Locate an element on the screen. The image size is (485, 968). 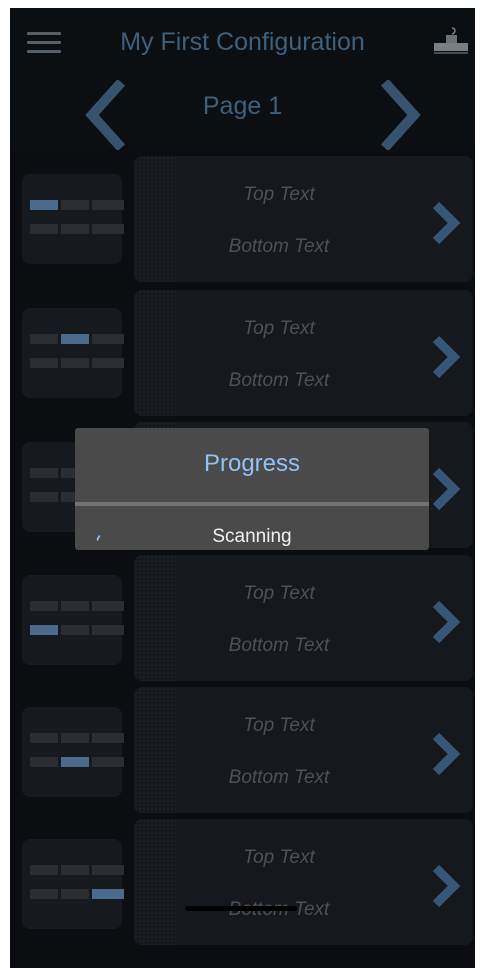
dialog-message: Scanning is located at coordinates (252, 536).